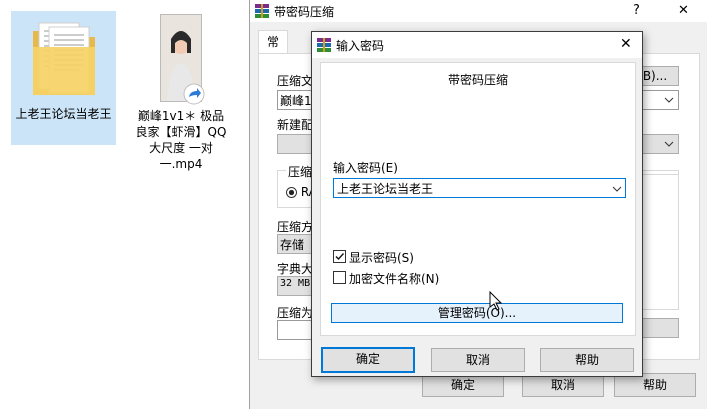 The width and height of the screenshot is (707, 409). What do you see at coordinates (181, 140) in the screenshot?
I see `video-file-label: 巅峰1v1＊ 极品良家【虾滑】QQ大尺度 一对一.mp4` at bounding box center [181, 140].